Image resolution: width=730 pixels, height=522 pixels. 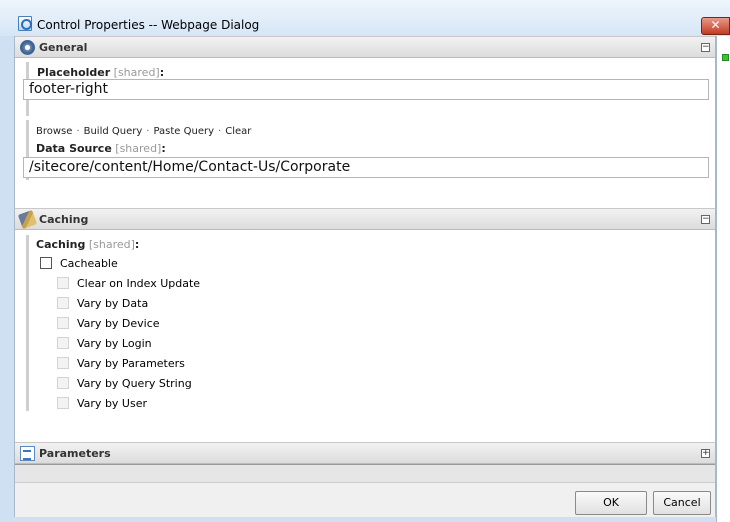 I want to click on build-query-link: Build Query, so click(x=113, y=131).